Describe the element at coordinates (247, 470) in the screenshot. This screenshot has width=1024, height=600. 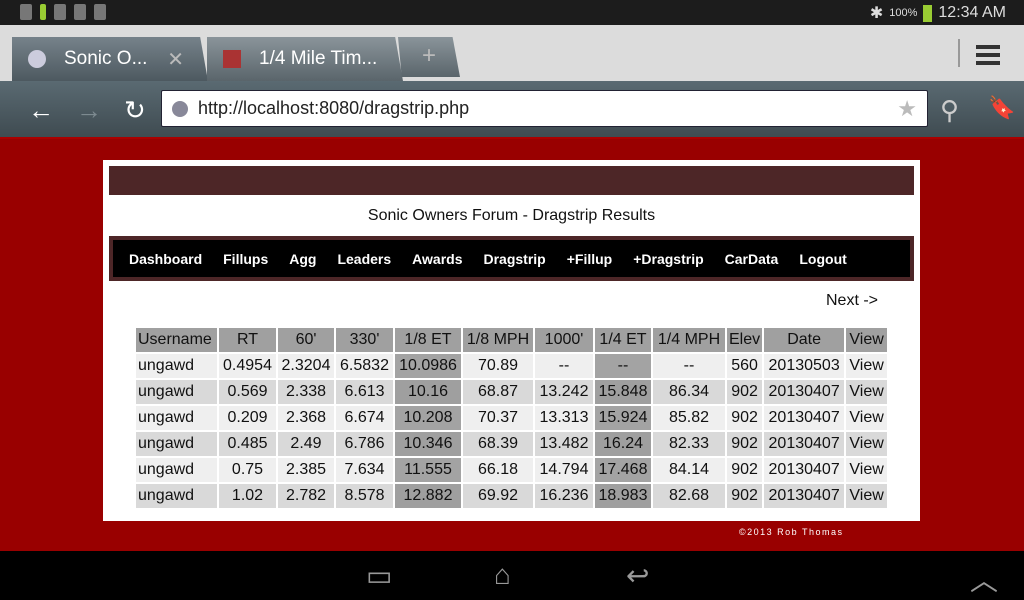
I see `table-cell: 0.75` at that location.